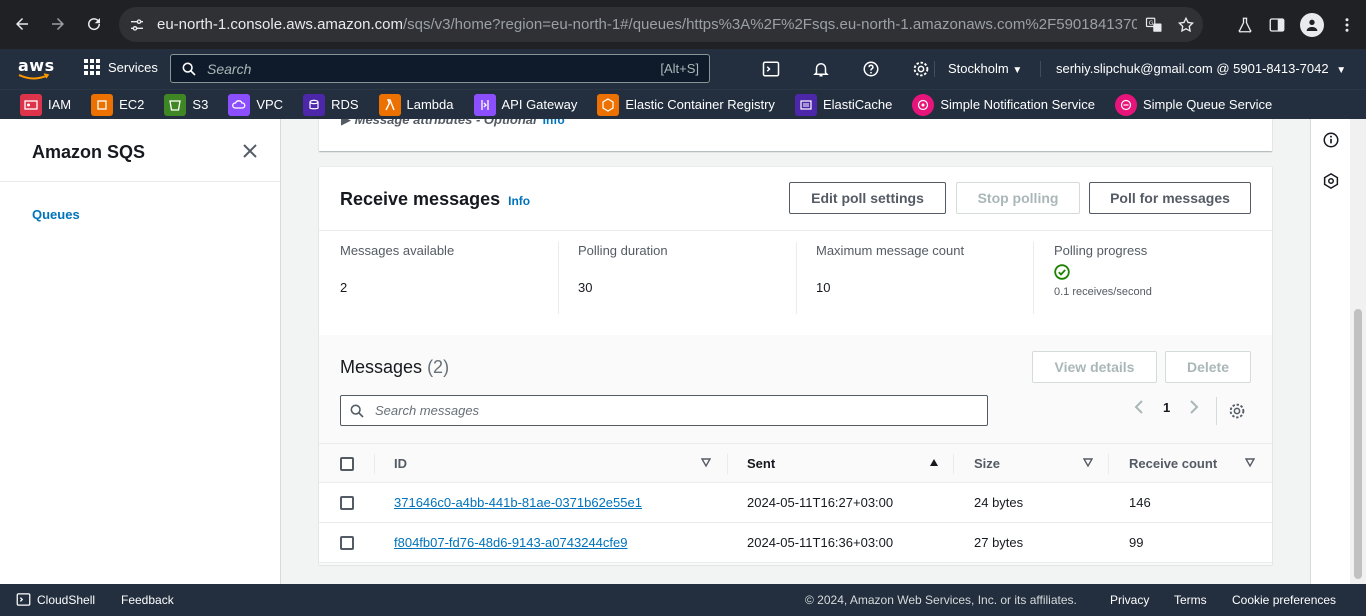 The height and width of the screenshot is (616, 1366). What do you see at coordinates (1331, 140) in the screenshot?
I see `info-circle-icon` at bounding box center [1331, 140].